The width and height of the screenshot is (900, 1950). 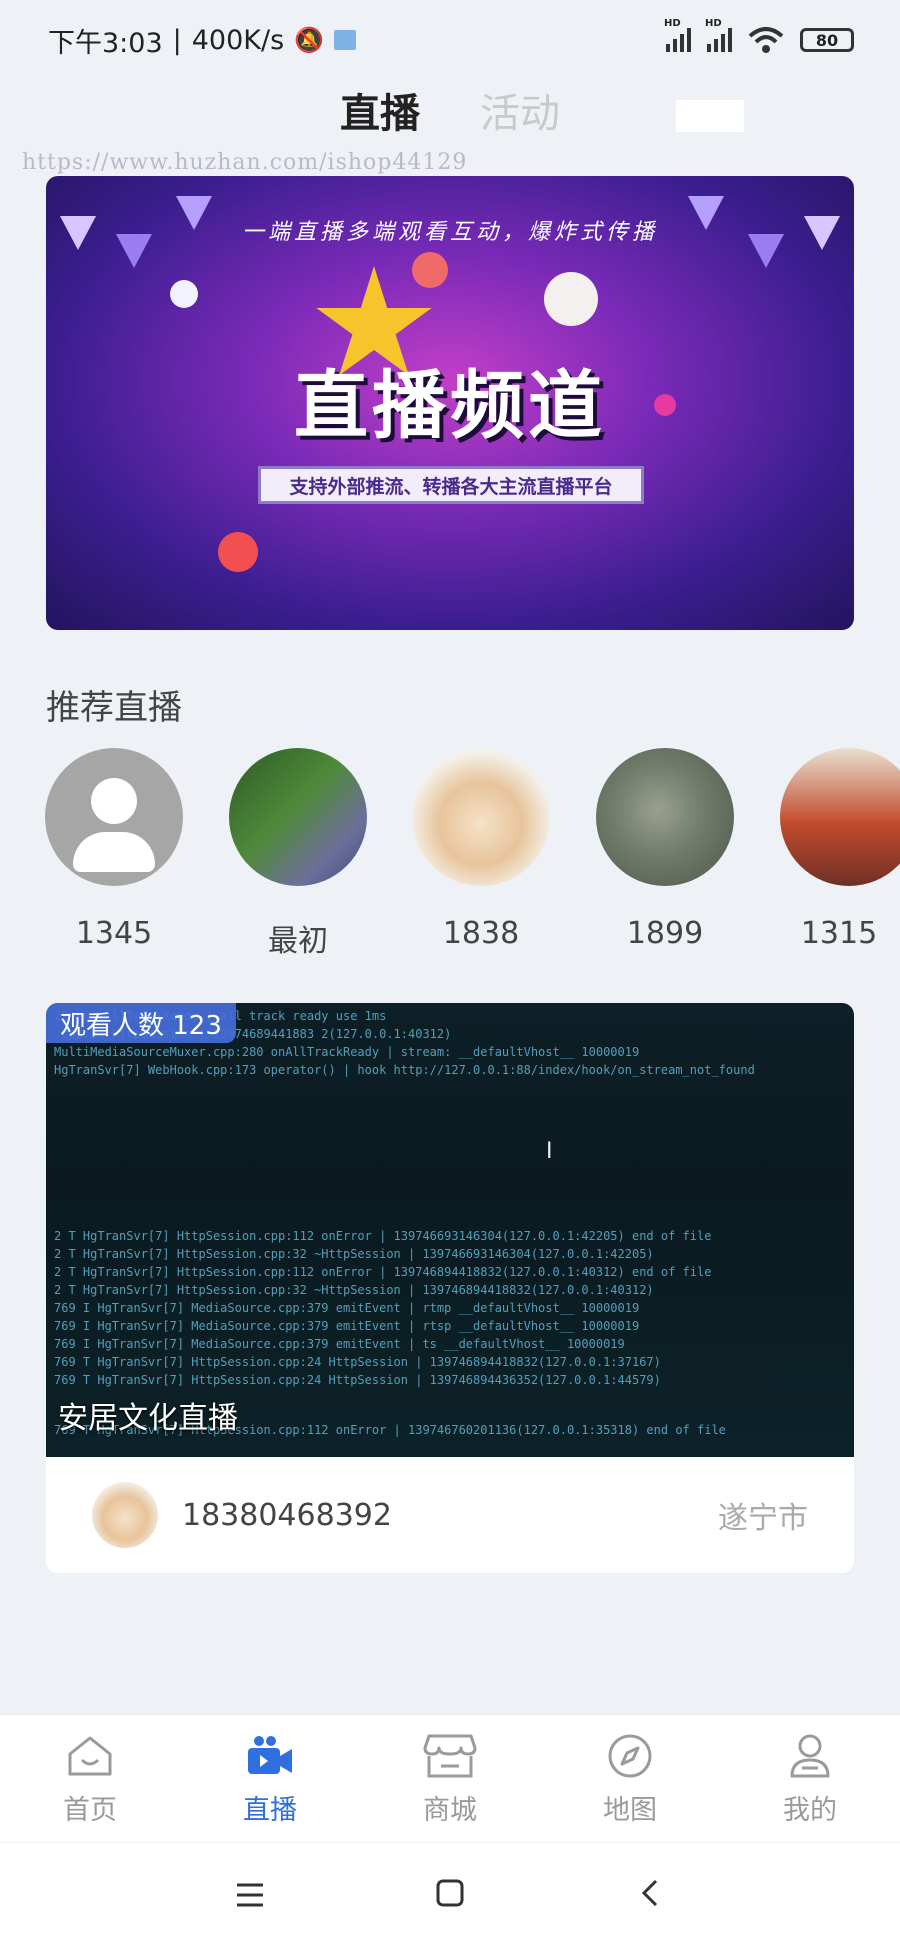 I want to click on default-avatar-icon, so click(x=114, y=817).